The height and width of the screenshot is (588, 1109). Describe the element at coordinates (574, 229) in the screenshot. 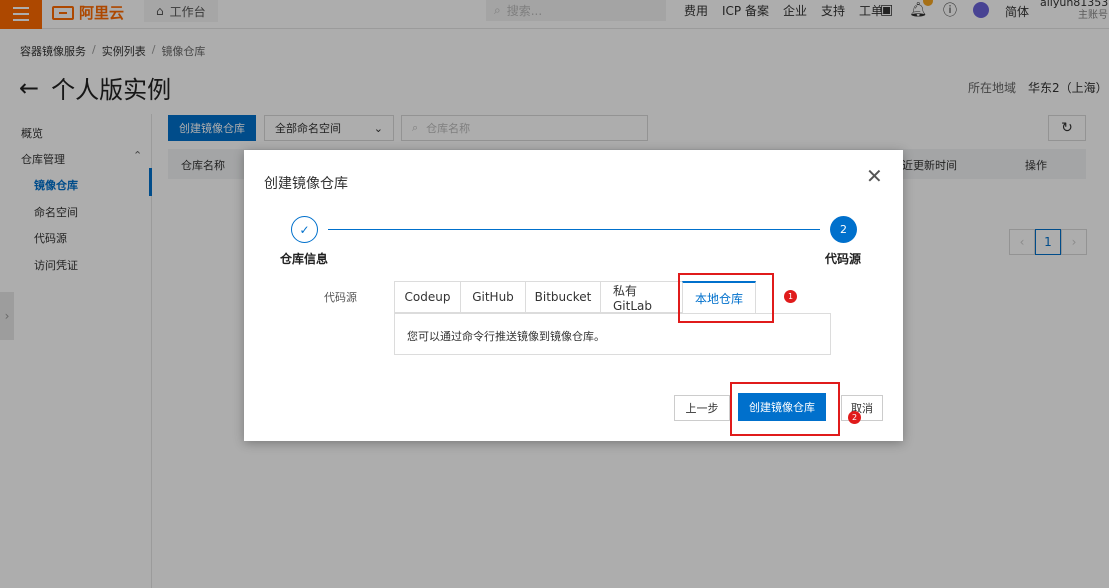

I see `step-progress-line` at that location.